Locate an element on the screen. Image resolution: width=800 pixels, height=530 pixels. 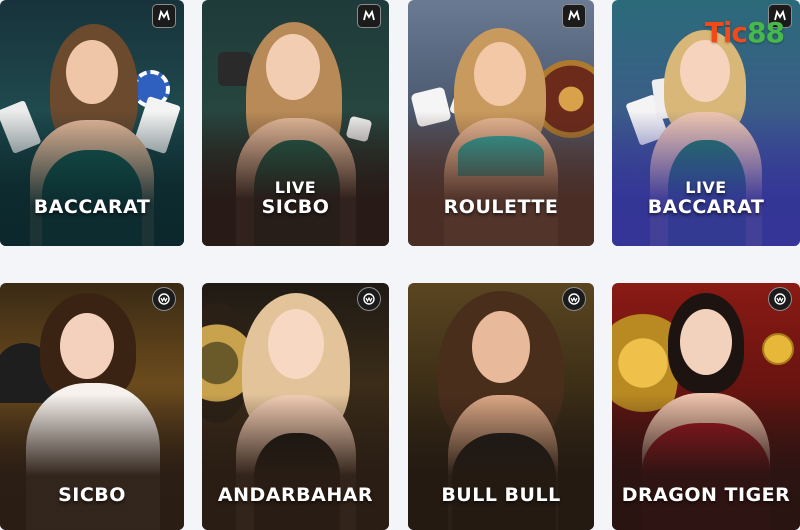
game-title: SICBO is located at coordinates (92, 494).